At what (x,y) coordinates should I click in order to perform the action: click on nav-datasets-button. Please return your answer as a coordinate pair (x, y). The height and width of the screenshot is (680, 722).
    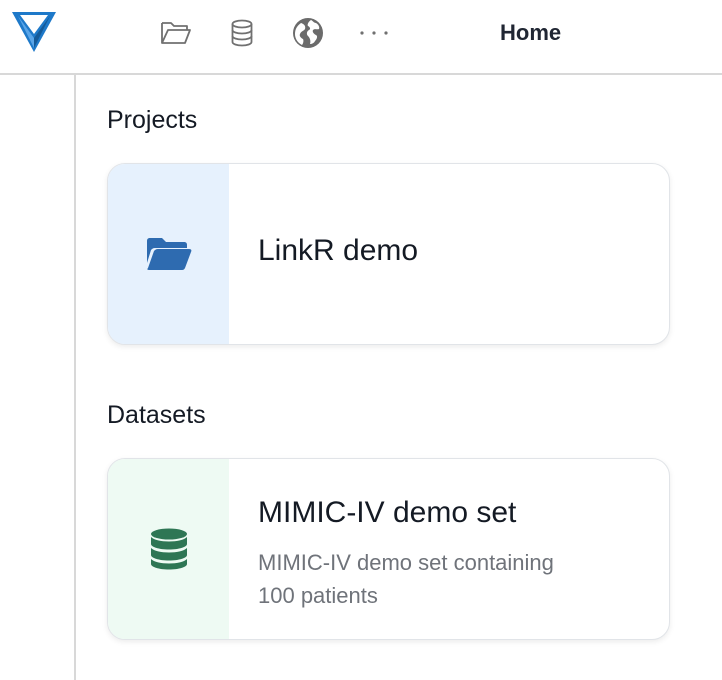
    Looking at the image, I should click on (242, 33).